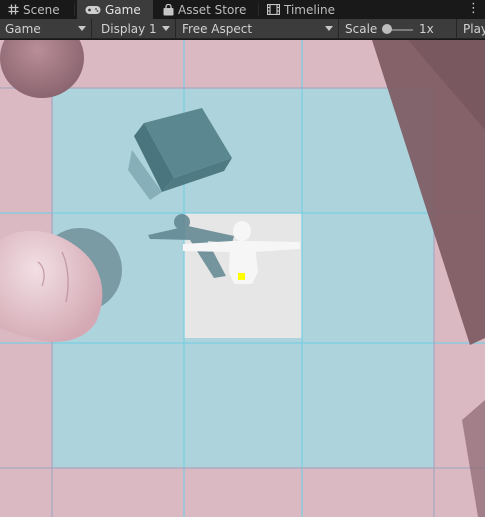 The width and height of the screenshot is (485, 517). I want to click on tab-game: Game, so click(115, 9).